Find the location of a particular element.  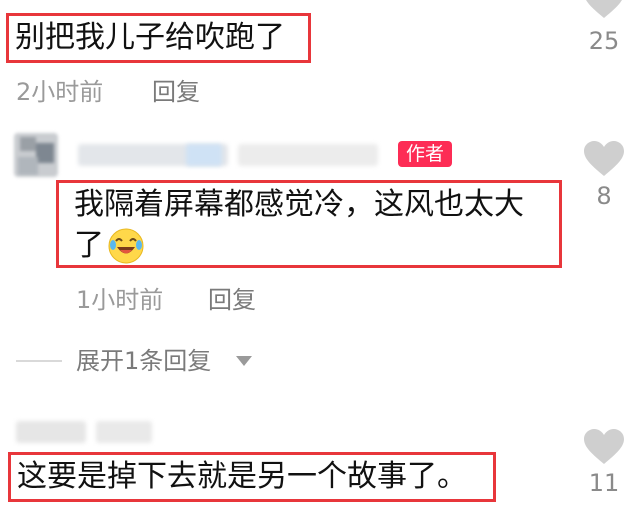

username-blurred is located at coordinates (51, 432).